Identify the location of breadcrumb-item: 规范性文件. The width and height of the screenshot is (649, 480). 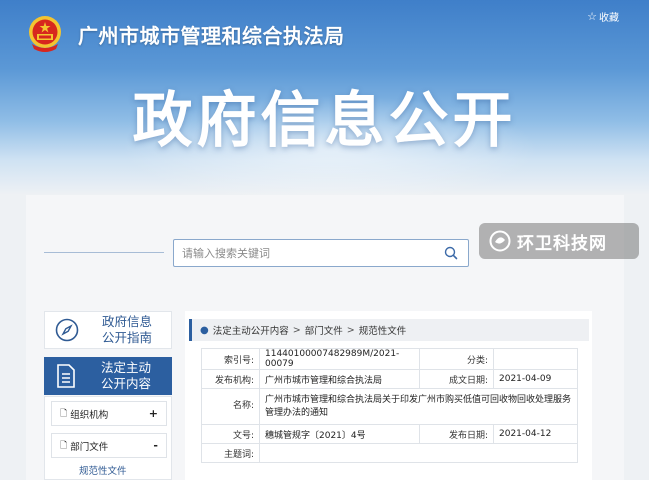
(383, 330).